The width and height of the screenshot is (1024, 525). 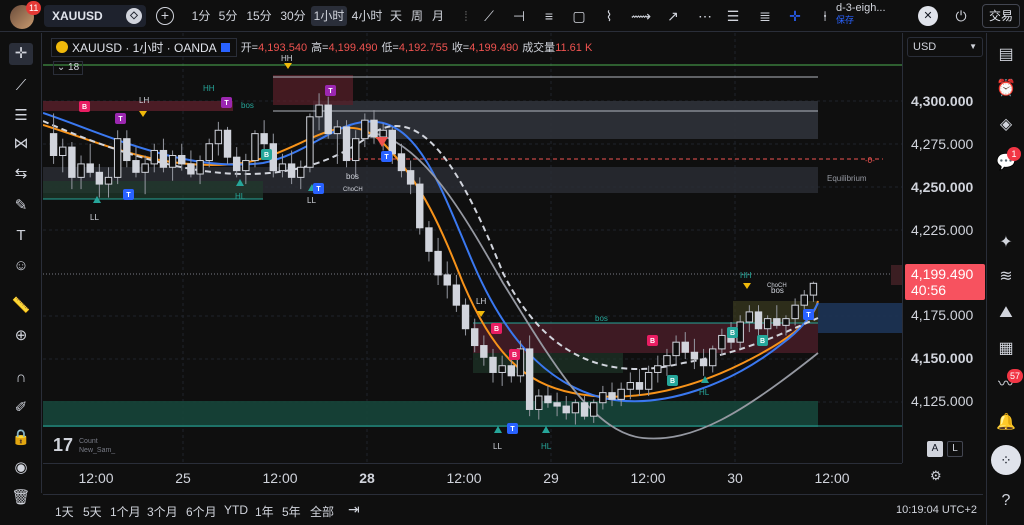 I want to click on brush-tool-icon: ✎, so click(x=21, y=206).